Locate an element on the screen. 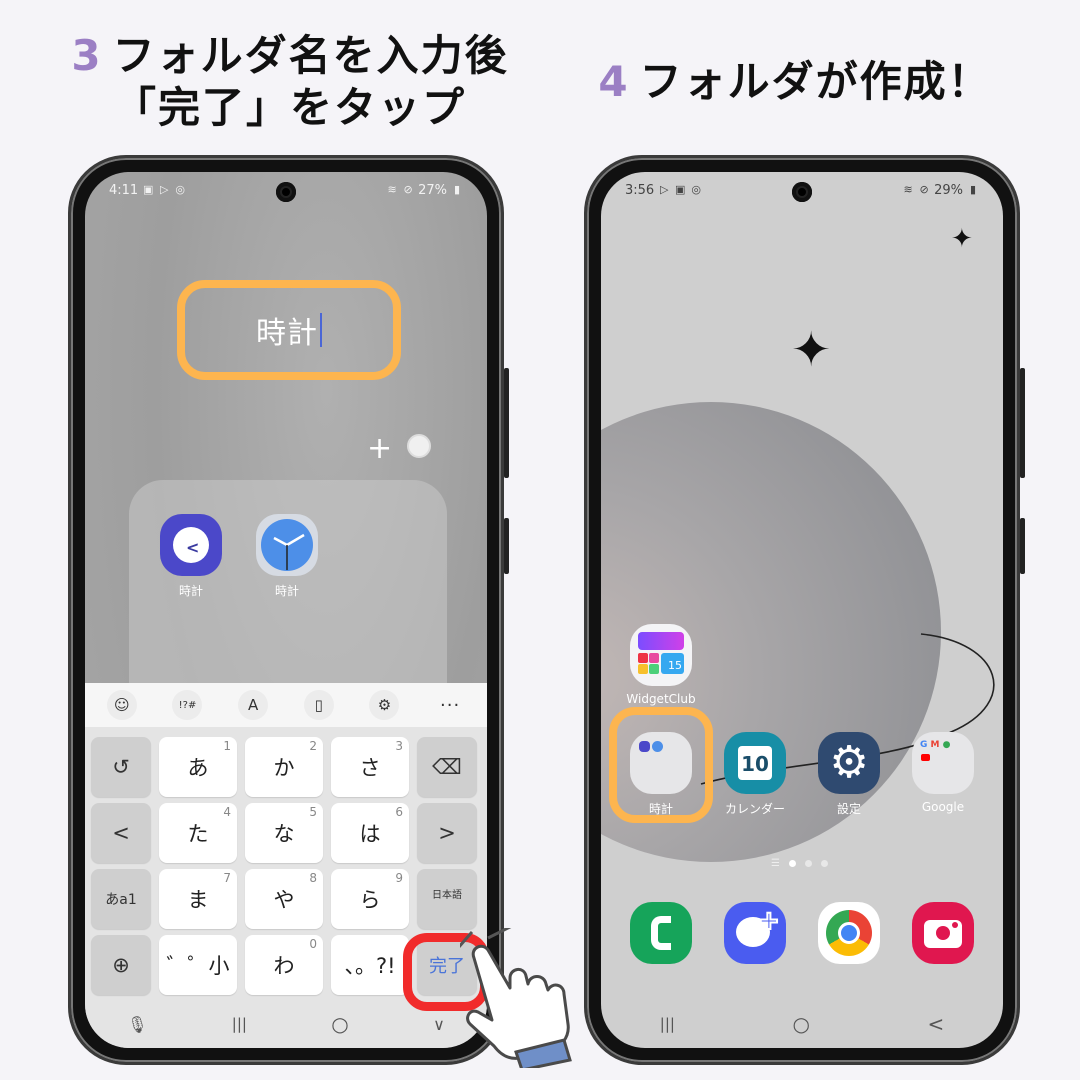 This screenshot has width=1080, height=1080. key-number: 1 is located at coordinates (227, 746).